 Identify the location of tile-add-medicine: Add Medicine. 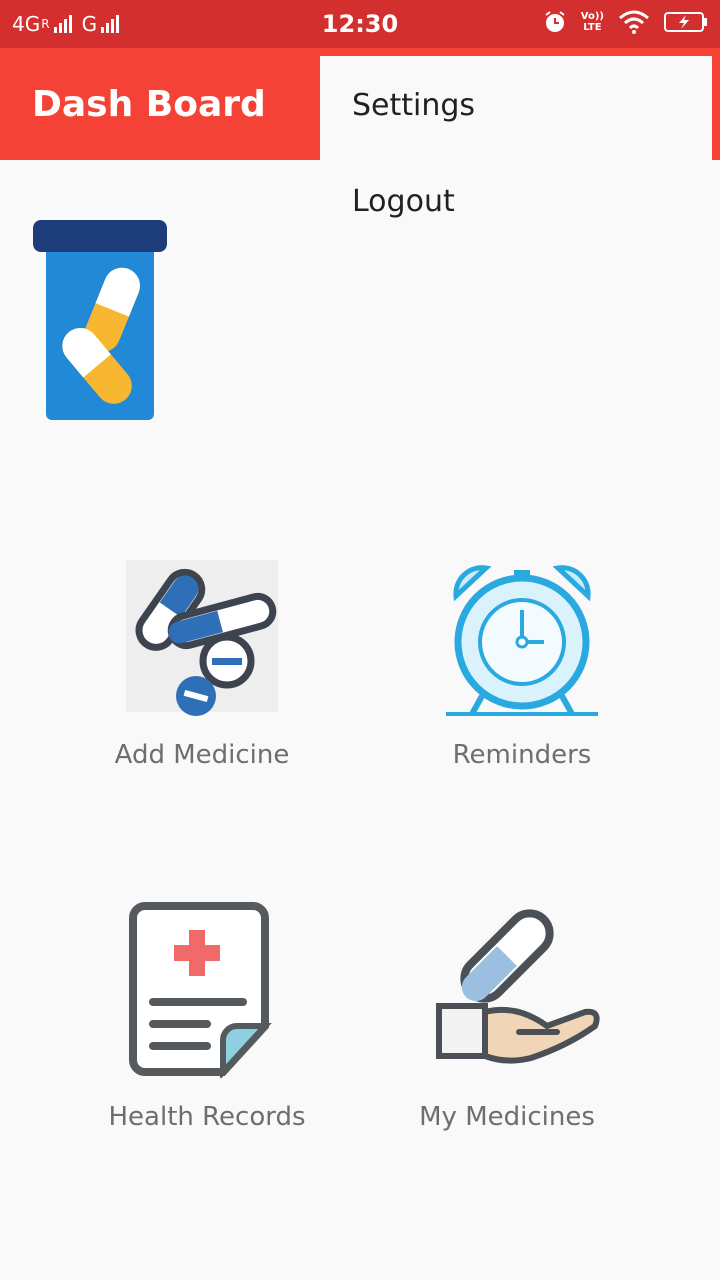
(202, 663).